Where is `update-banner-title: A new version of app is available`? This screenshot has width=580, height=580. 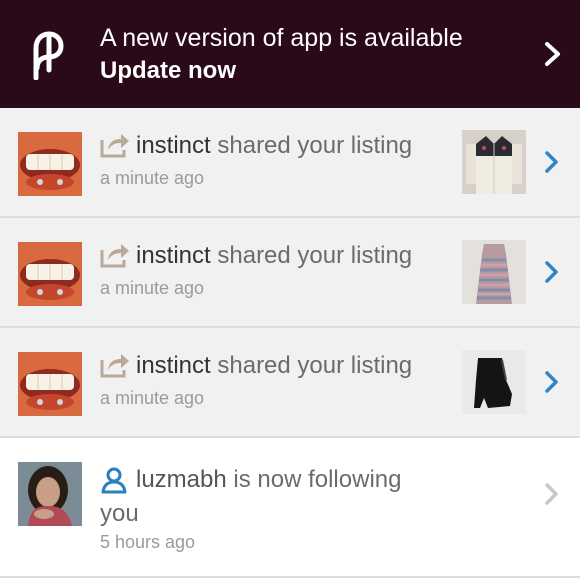 update-banner-title: A new version of app is available is located at coordinates (281, 38).